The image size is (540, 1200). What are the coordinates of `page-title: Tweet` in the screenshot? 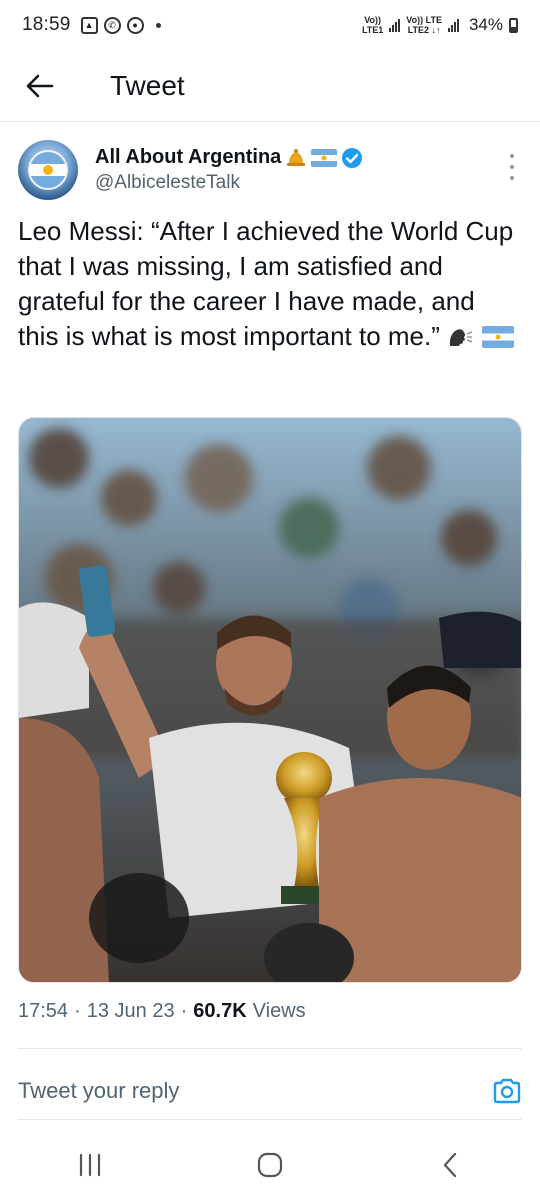 It's located at (147, 85).